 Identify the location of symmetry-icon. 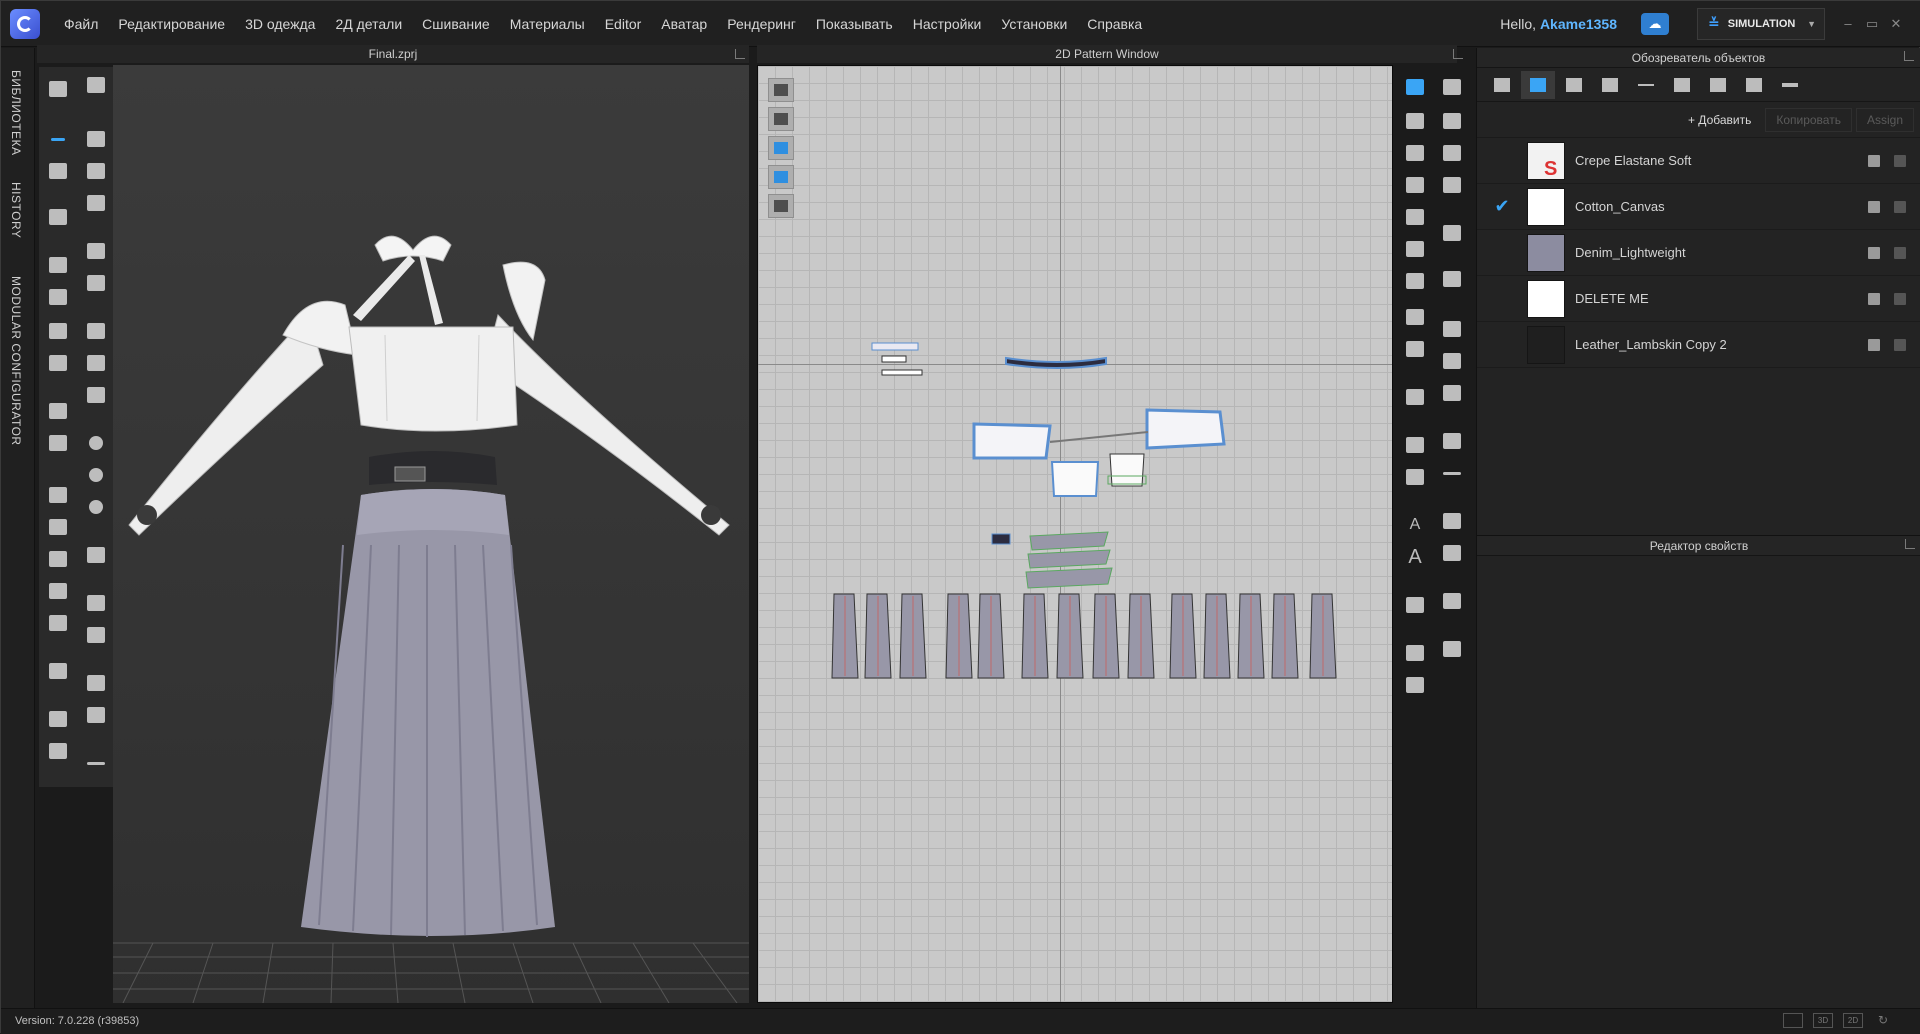
(1452, 279).